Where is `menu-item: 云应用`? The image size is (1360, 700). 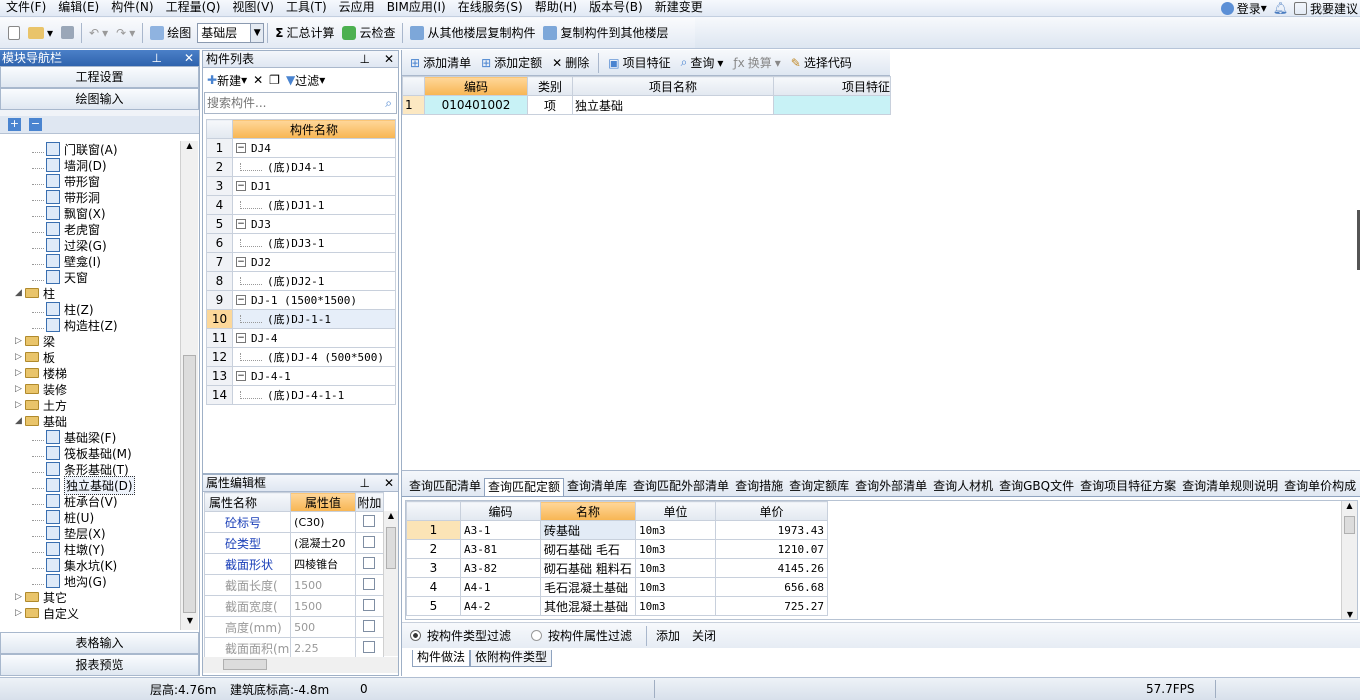
menu-item: 云应用 is located at coordinates (357, 8).